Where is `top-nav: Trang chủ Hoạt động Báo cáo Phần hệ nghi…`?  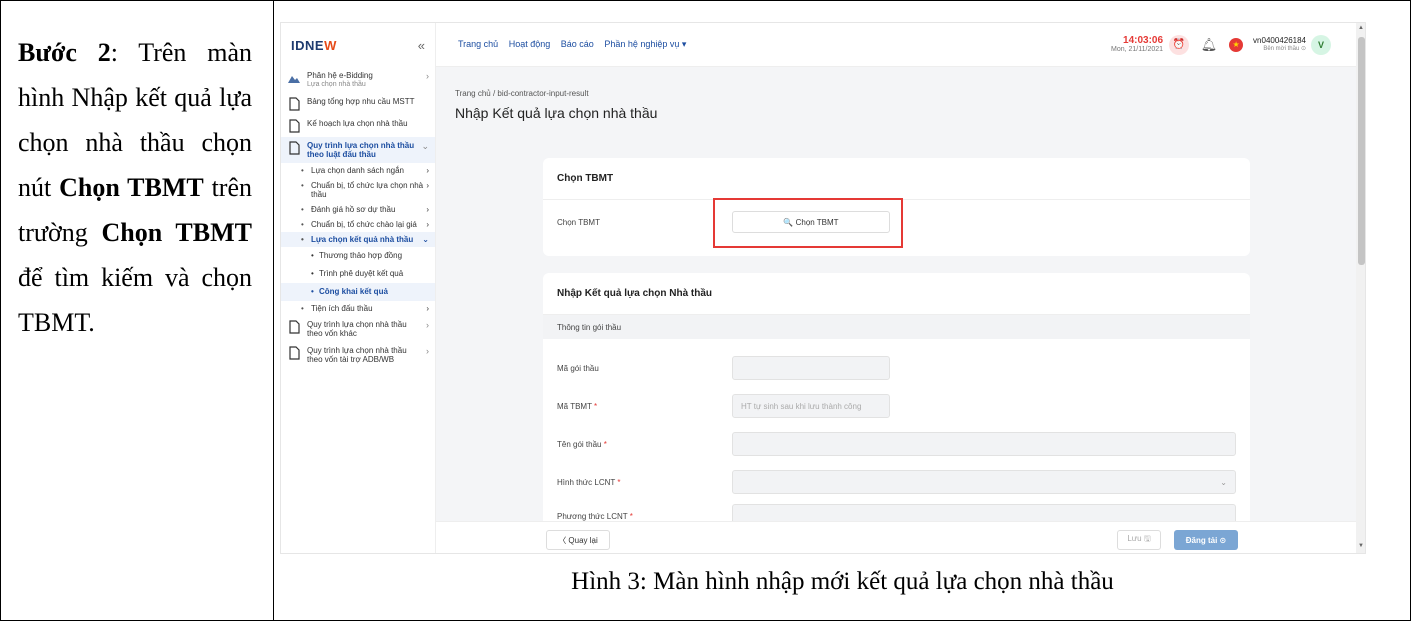
top-nav: Trang chủ Hoạt động Báo cáo Phần hệ nghi… is located at coordinates (576, 44).